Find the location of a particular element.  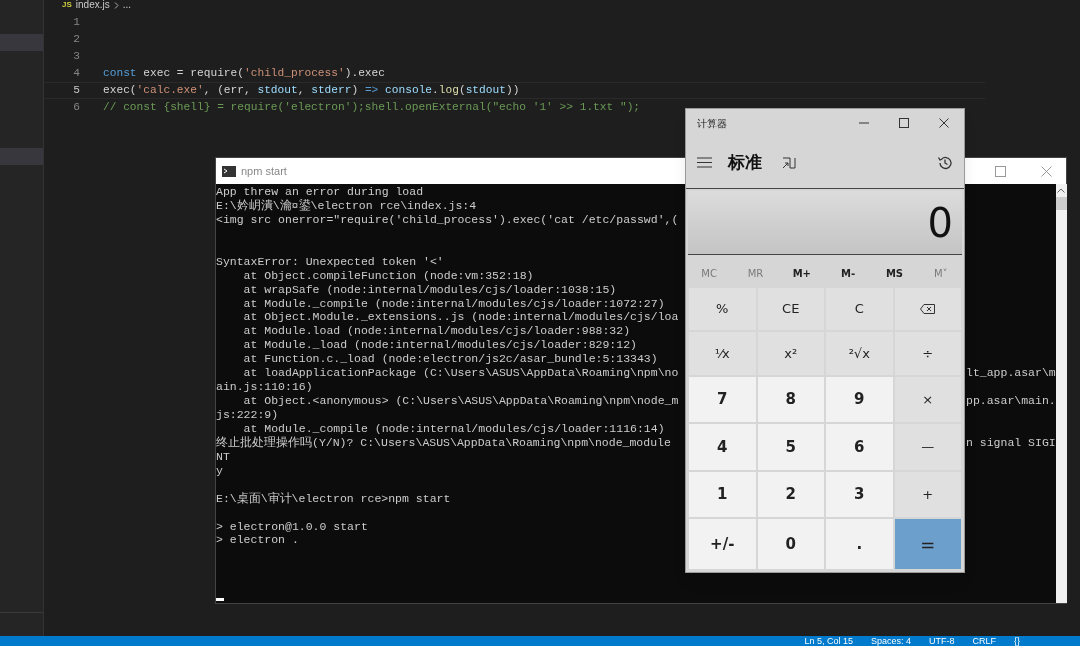

calculator-key: % is located at coordinates (722, 309).